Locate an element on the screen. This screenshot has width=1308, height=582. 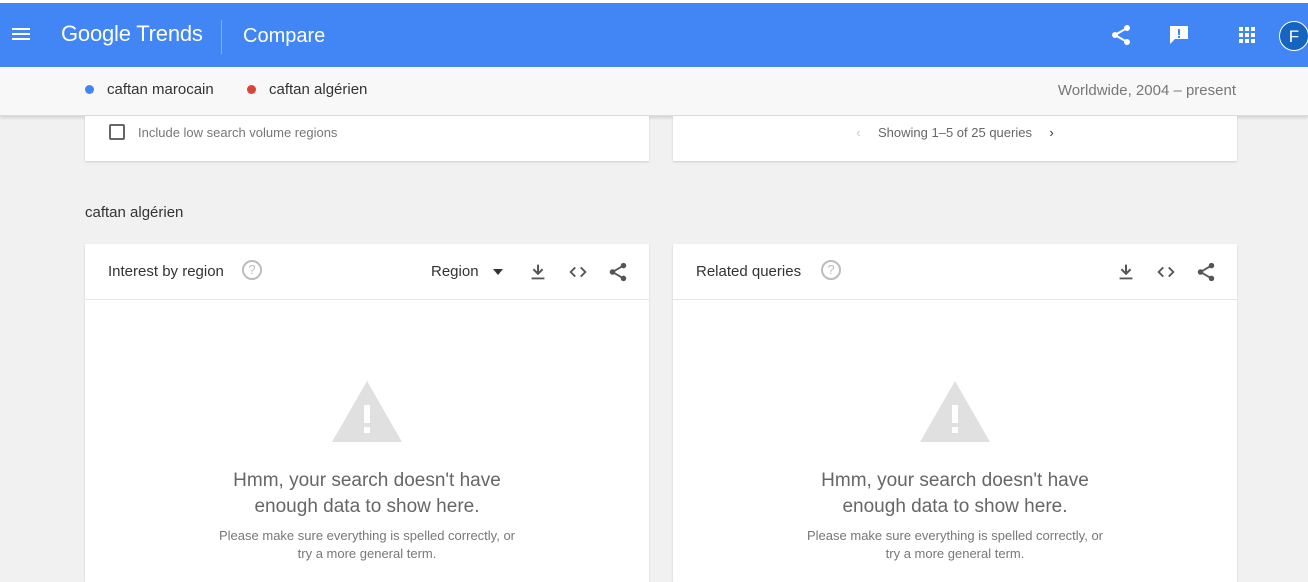
low-volume-checkbox is located at coordinates (117, 132).